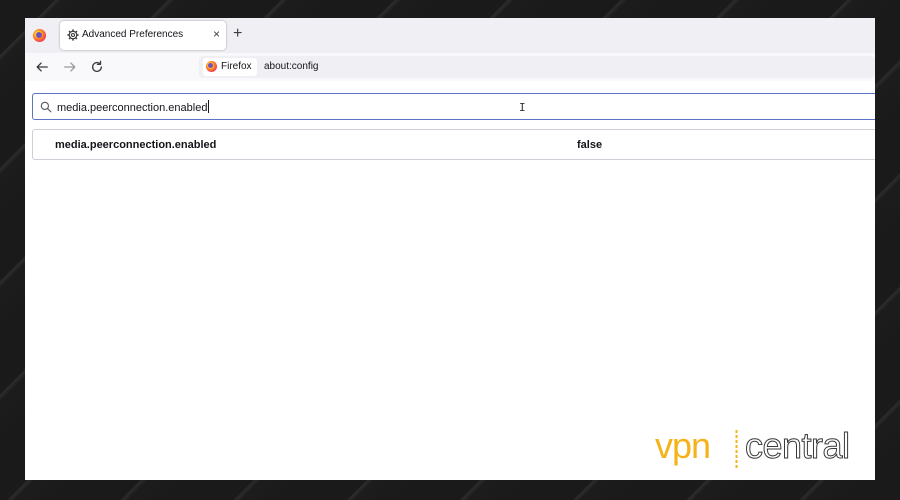  I want to click on search-icon, so click(46, 107).